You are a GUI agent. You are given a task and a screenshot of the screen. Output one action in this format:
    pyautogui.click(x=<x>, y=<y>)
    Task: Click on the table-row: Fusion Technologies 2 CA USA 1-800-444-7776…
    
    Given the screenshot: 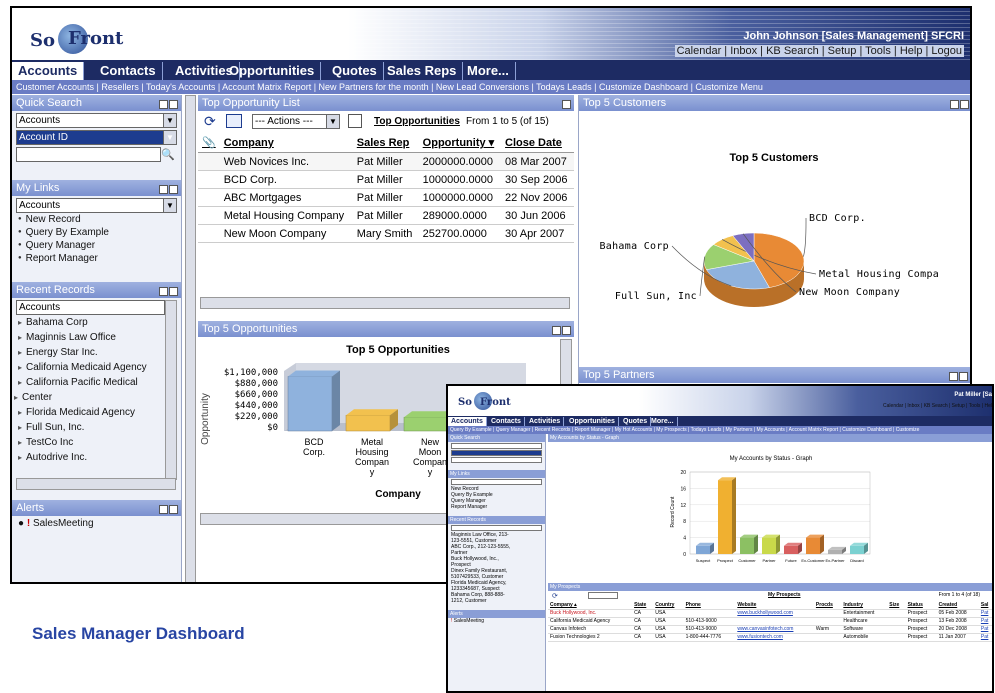 What is the action you would take?
    pyautogui.click(x=770, y=637)
    